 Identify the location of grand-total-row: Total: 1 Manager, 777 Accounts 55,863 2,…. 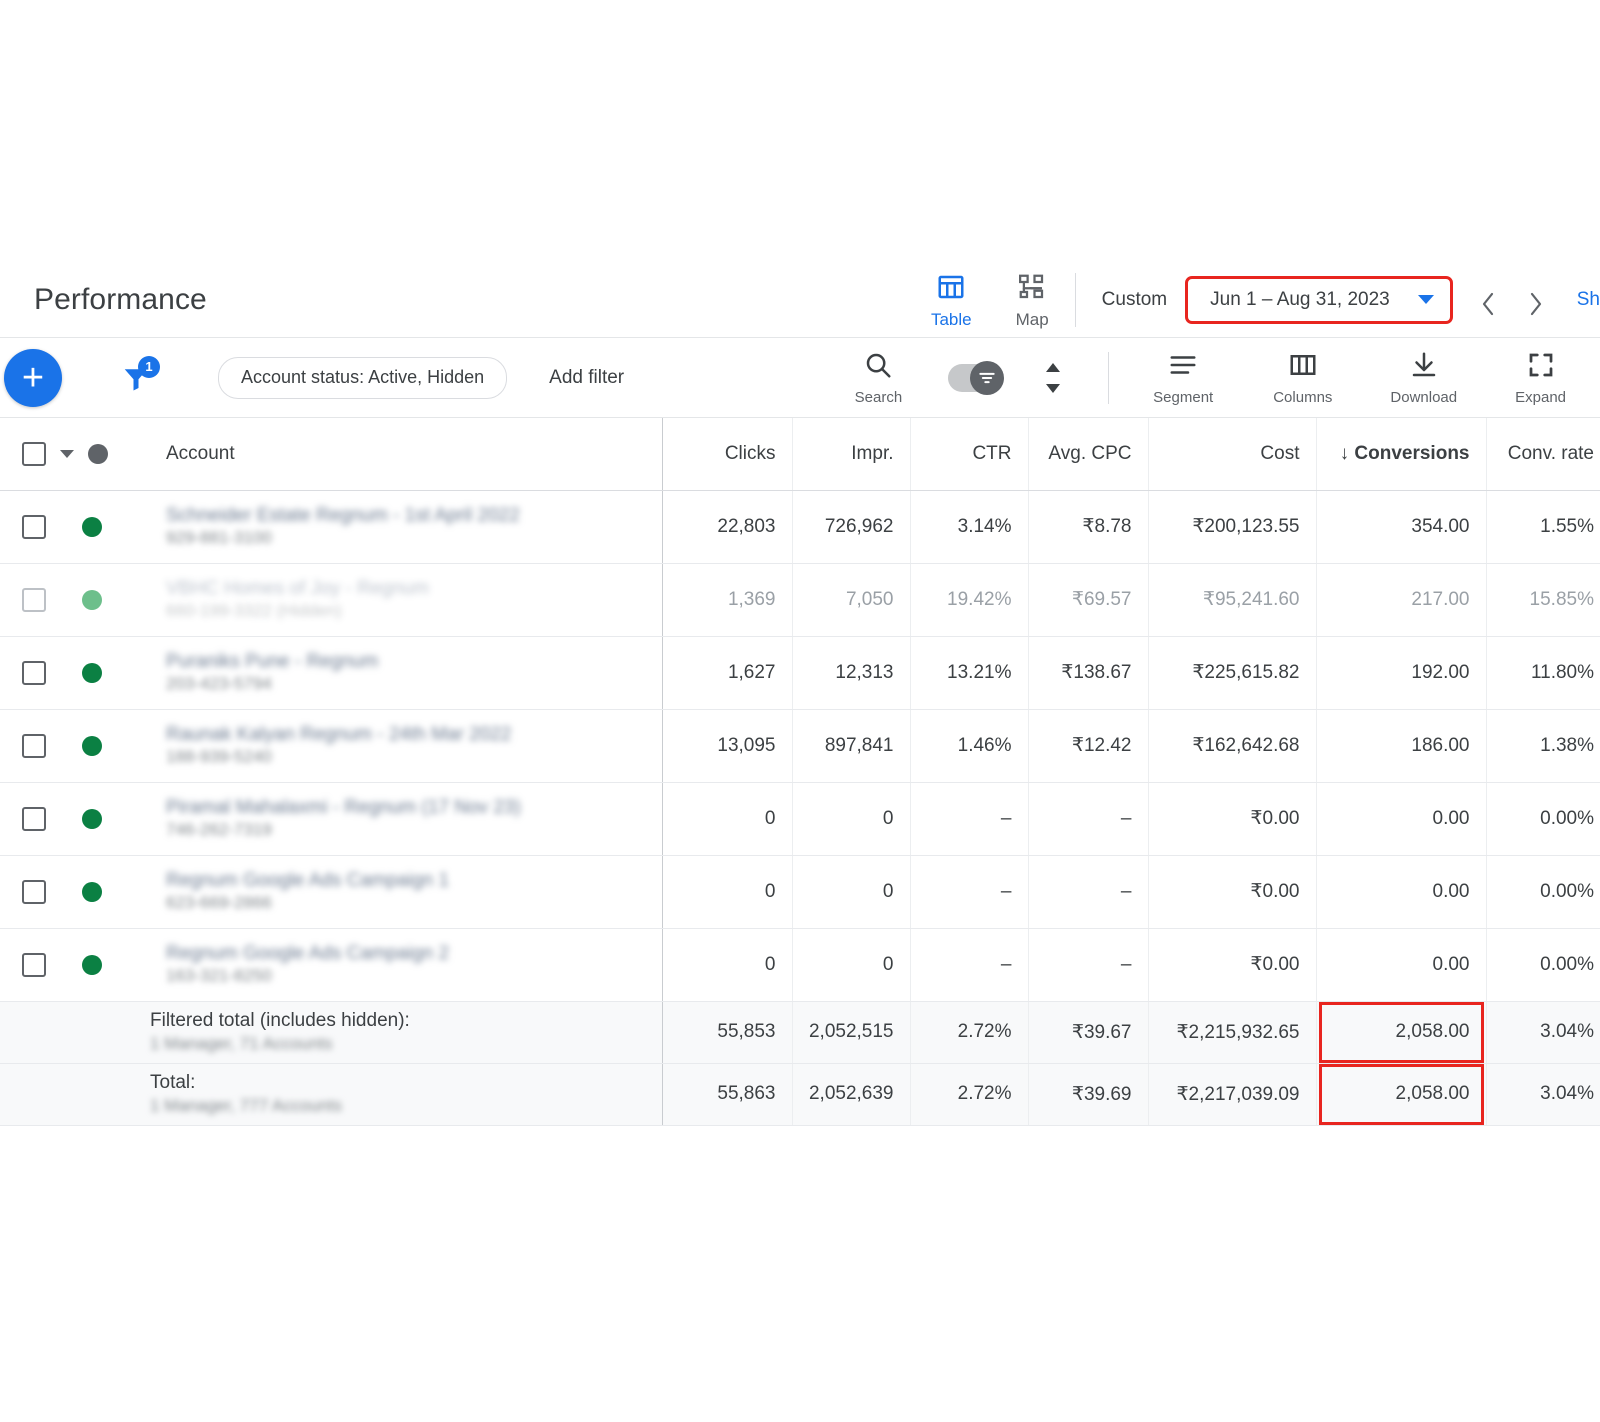
(800, 1094).